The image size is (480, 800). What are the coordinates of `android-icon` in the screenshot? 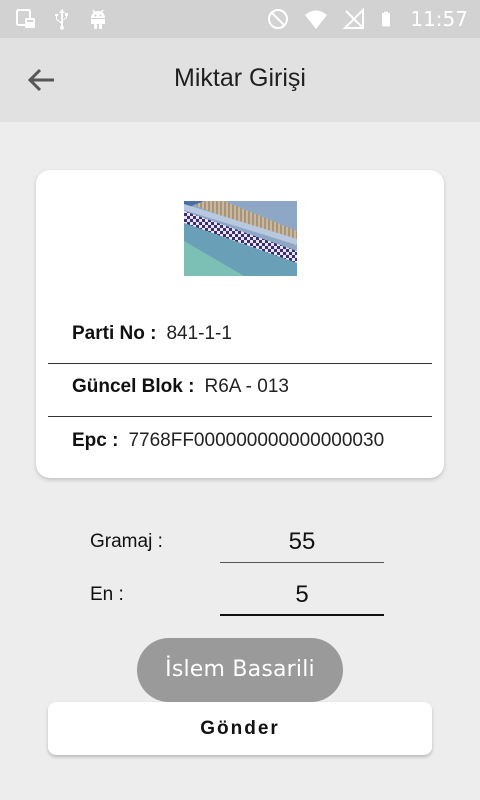 It's located at (98, 19).